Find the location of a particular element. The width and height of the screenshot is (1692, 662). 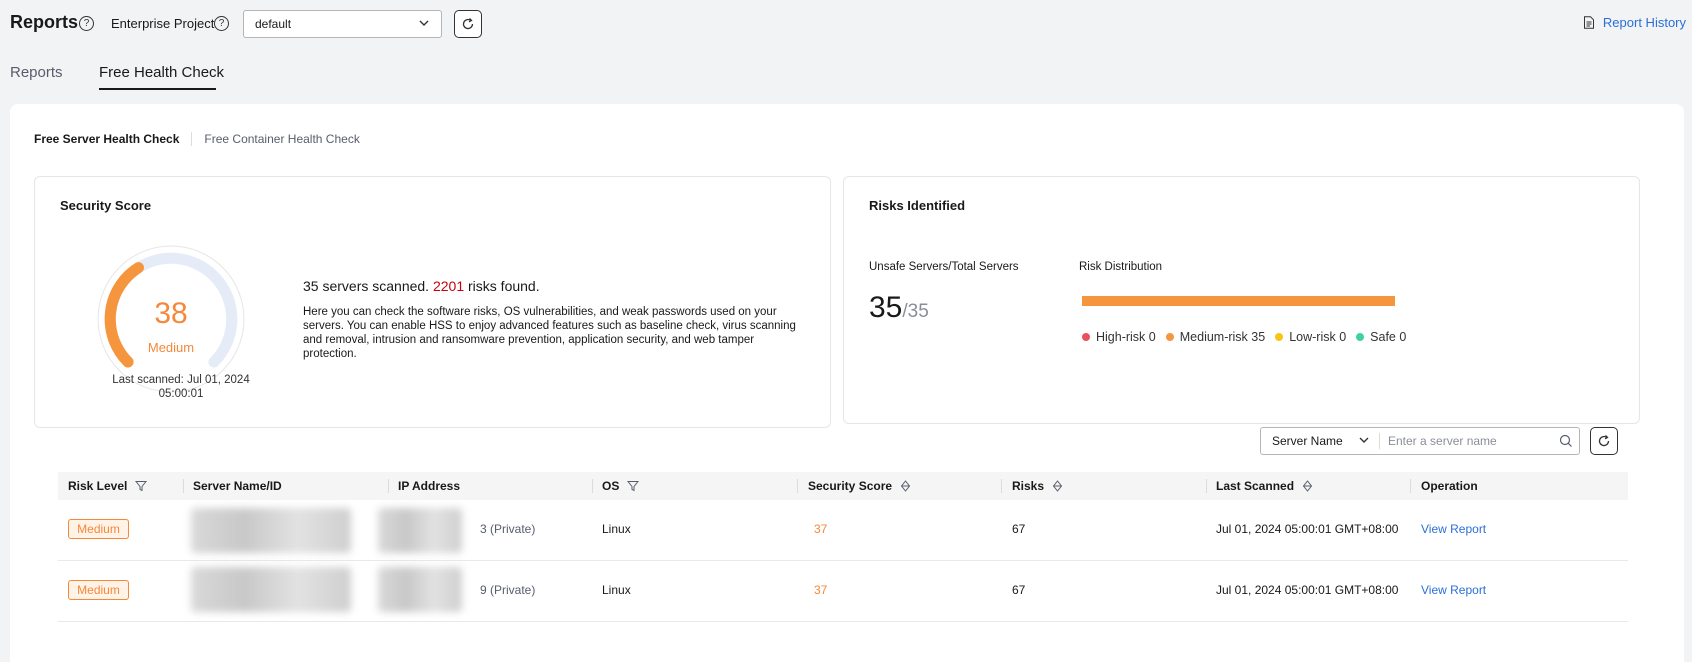

security-score-value: 38 is located at coordinates (171, 313).